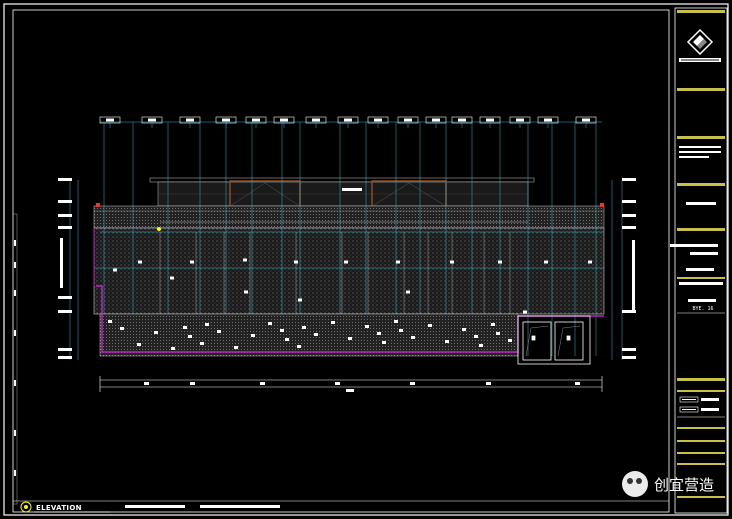  Describe the element at coordinates (699, 260) in the screenshot. I see `title-block` at that location.